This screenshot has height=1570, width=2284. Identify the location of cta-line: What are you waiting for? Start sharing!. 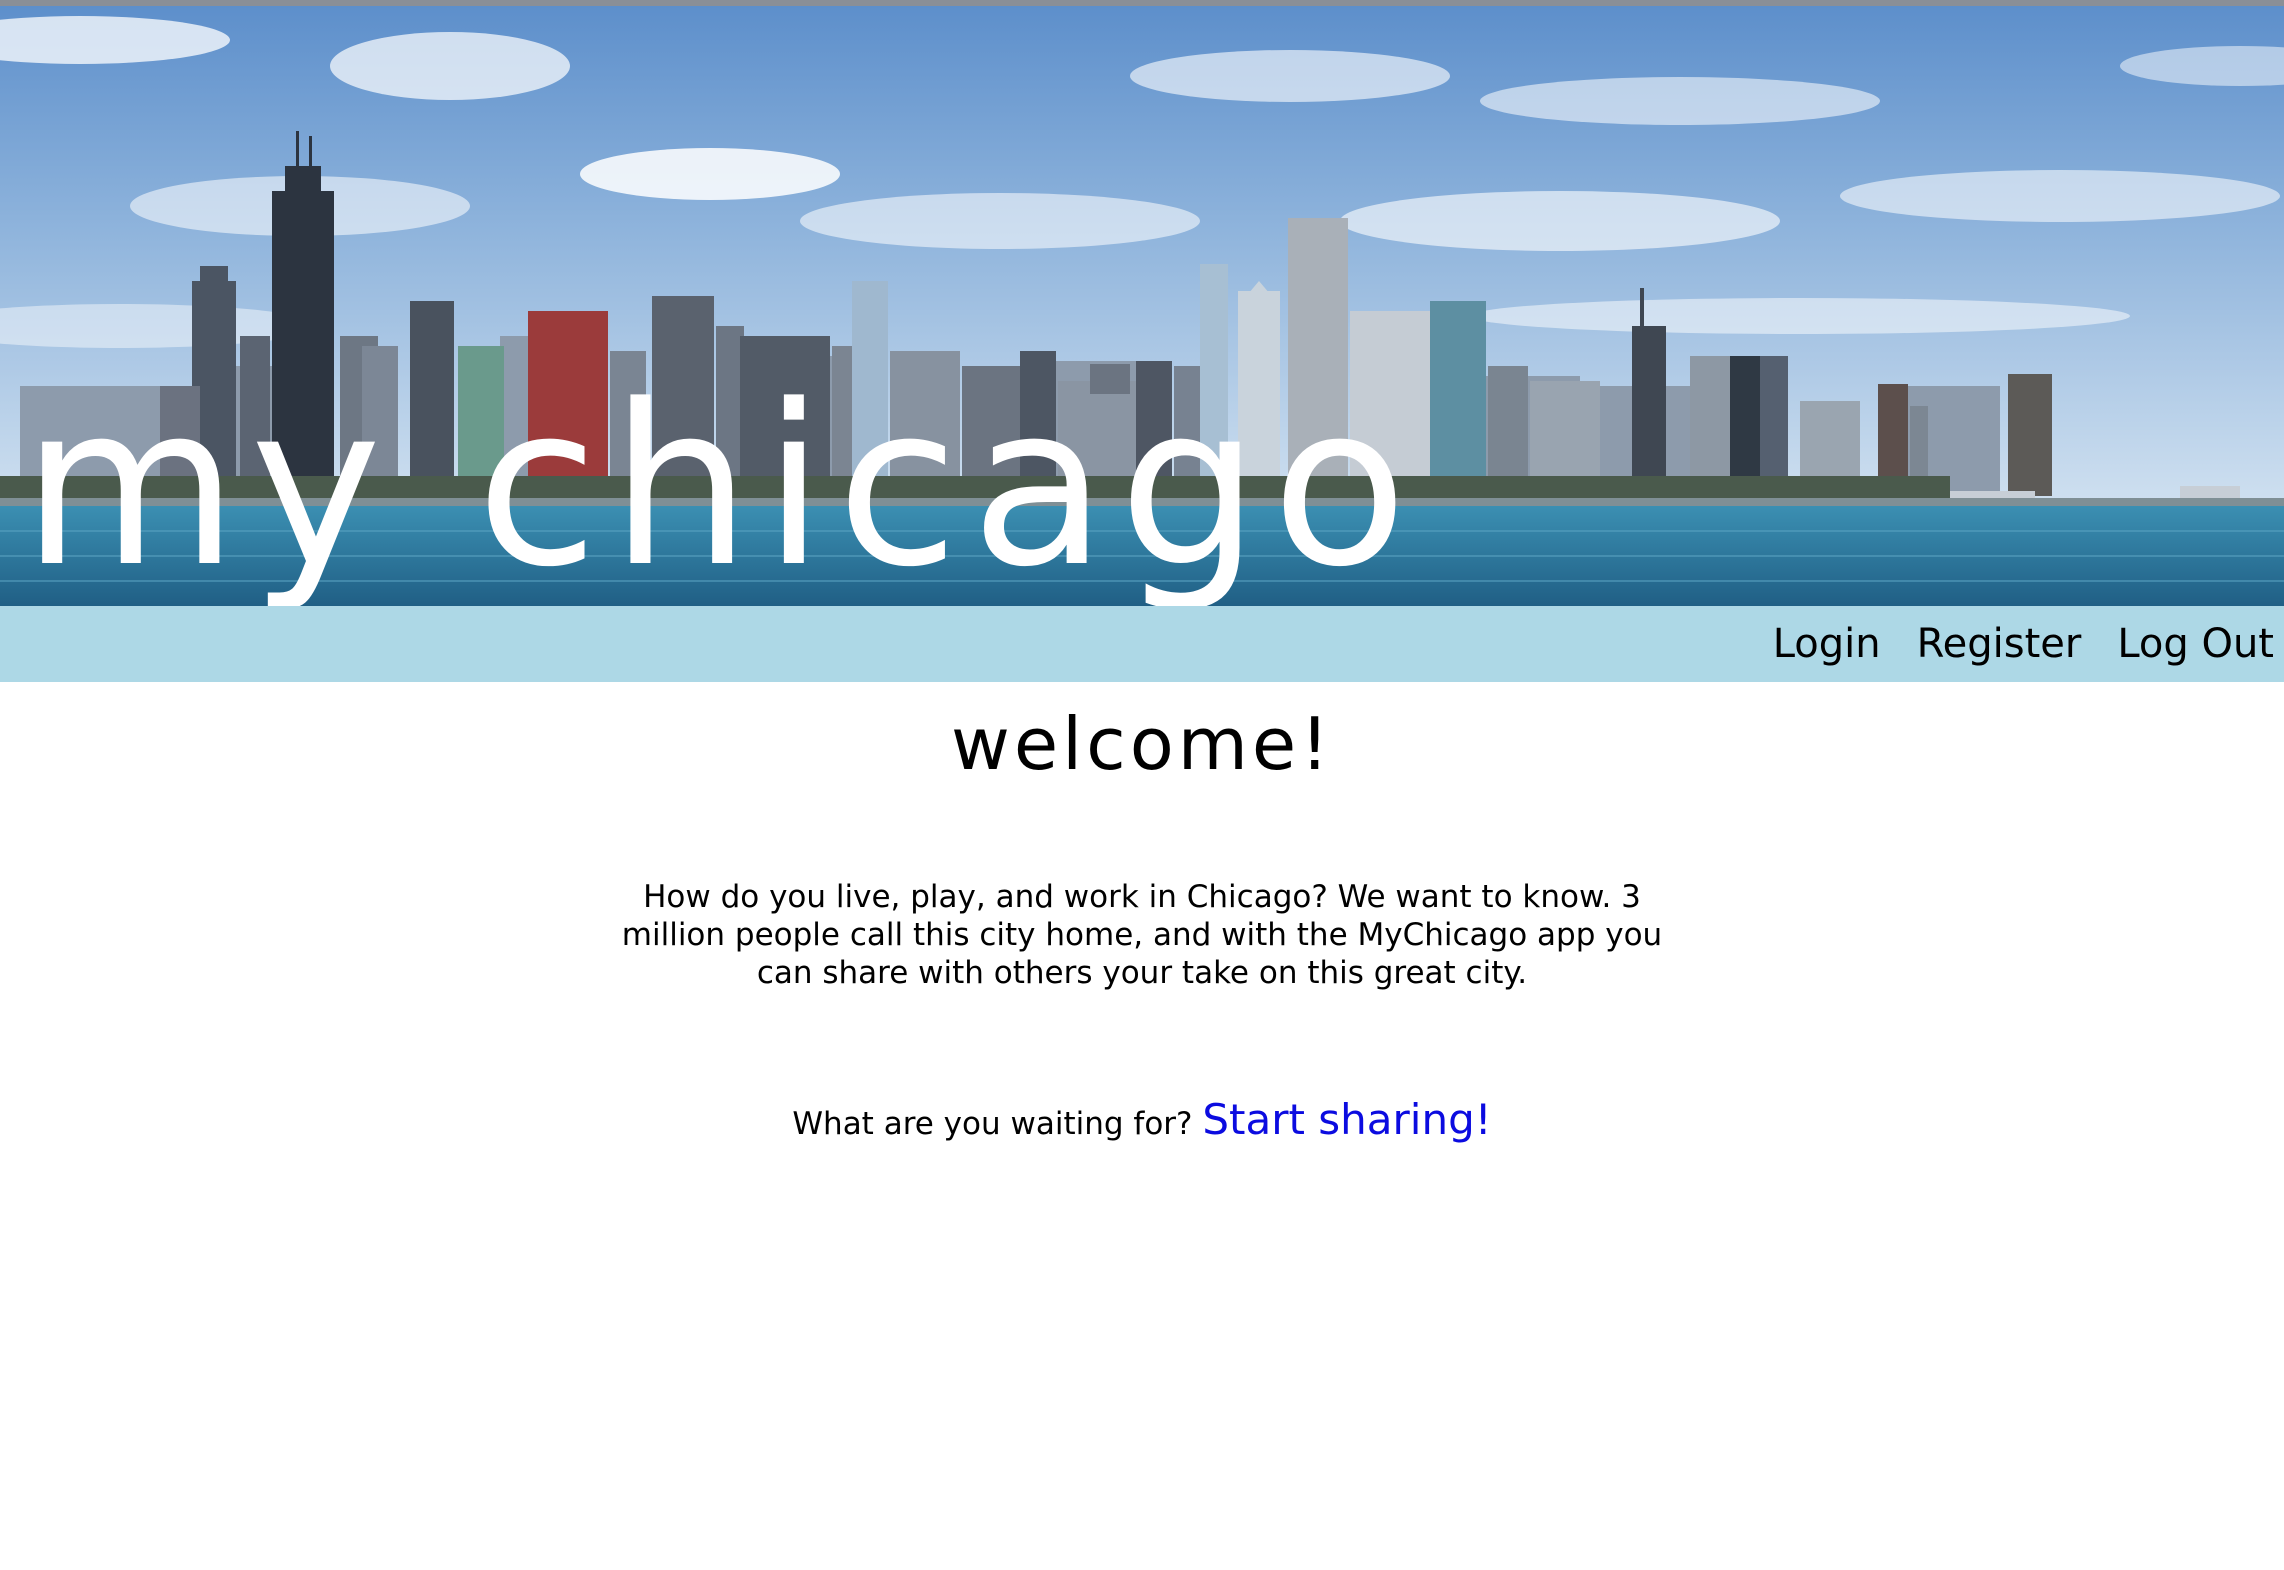
(1142, 1122).